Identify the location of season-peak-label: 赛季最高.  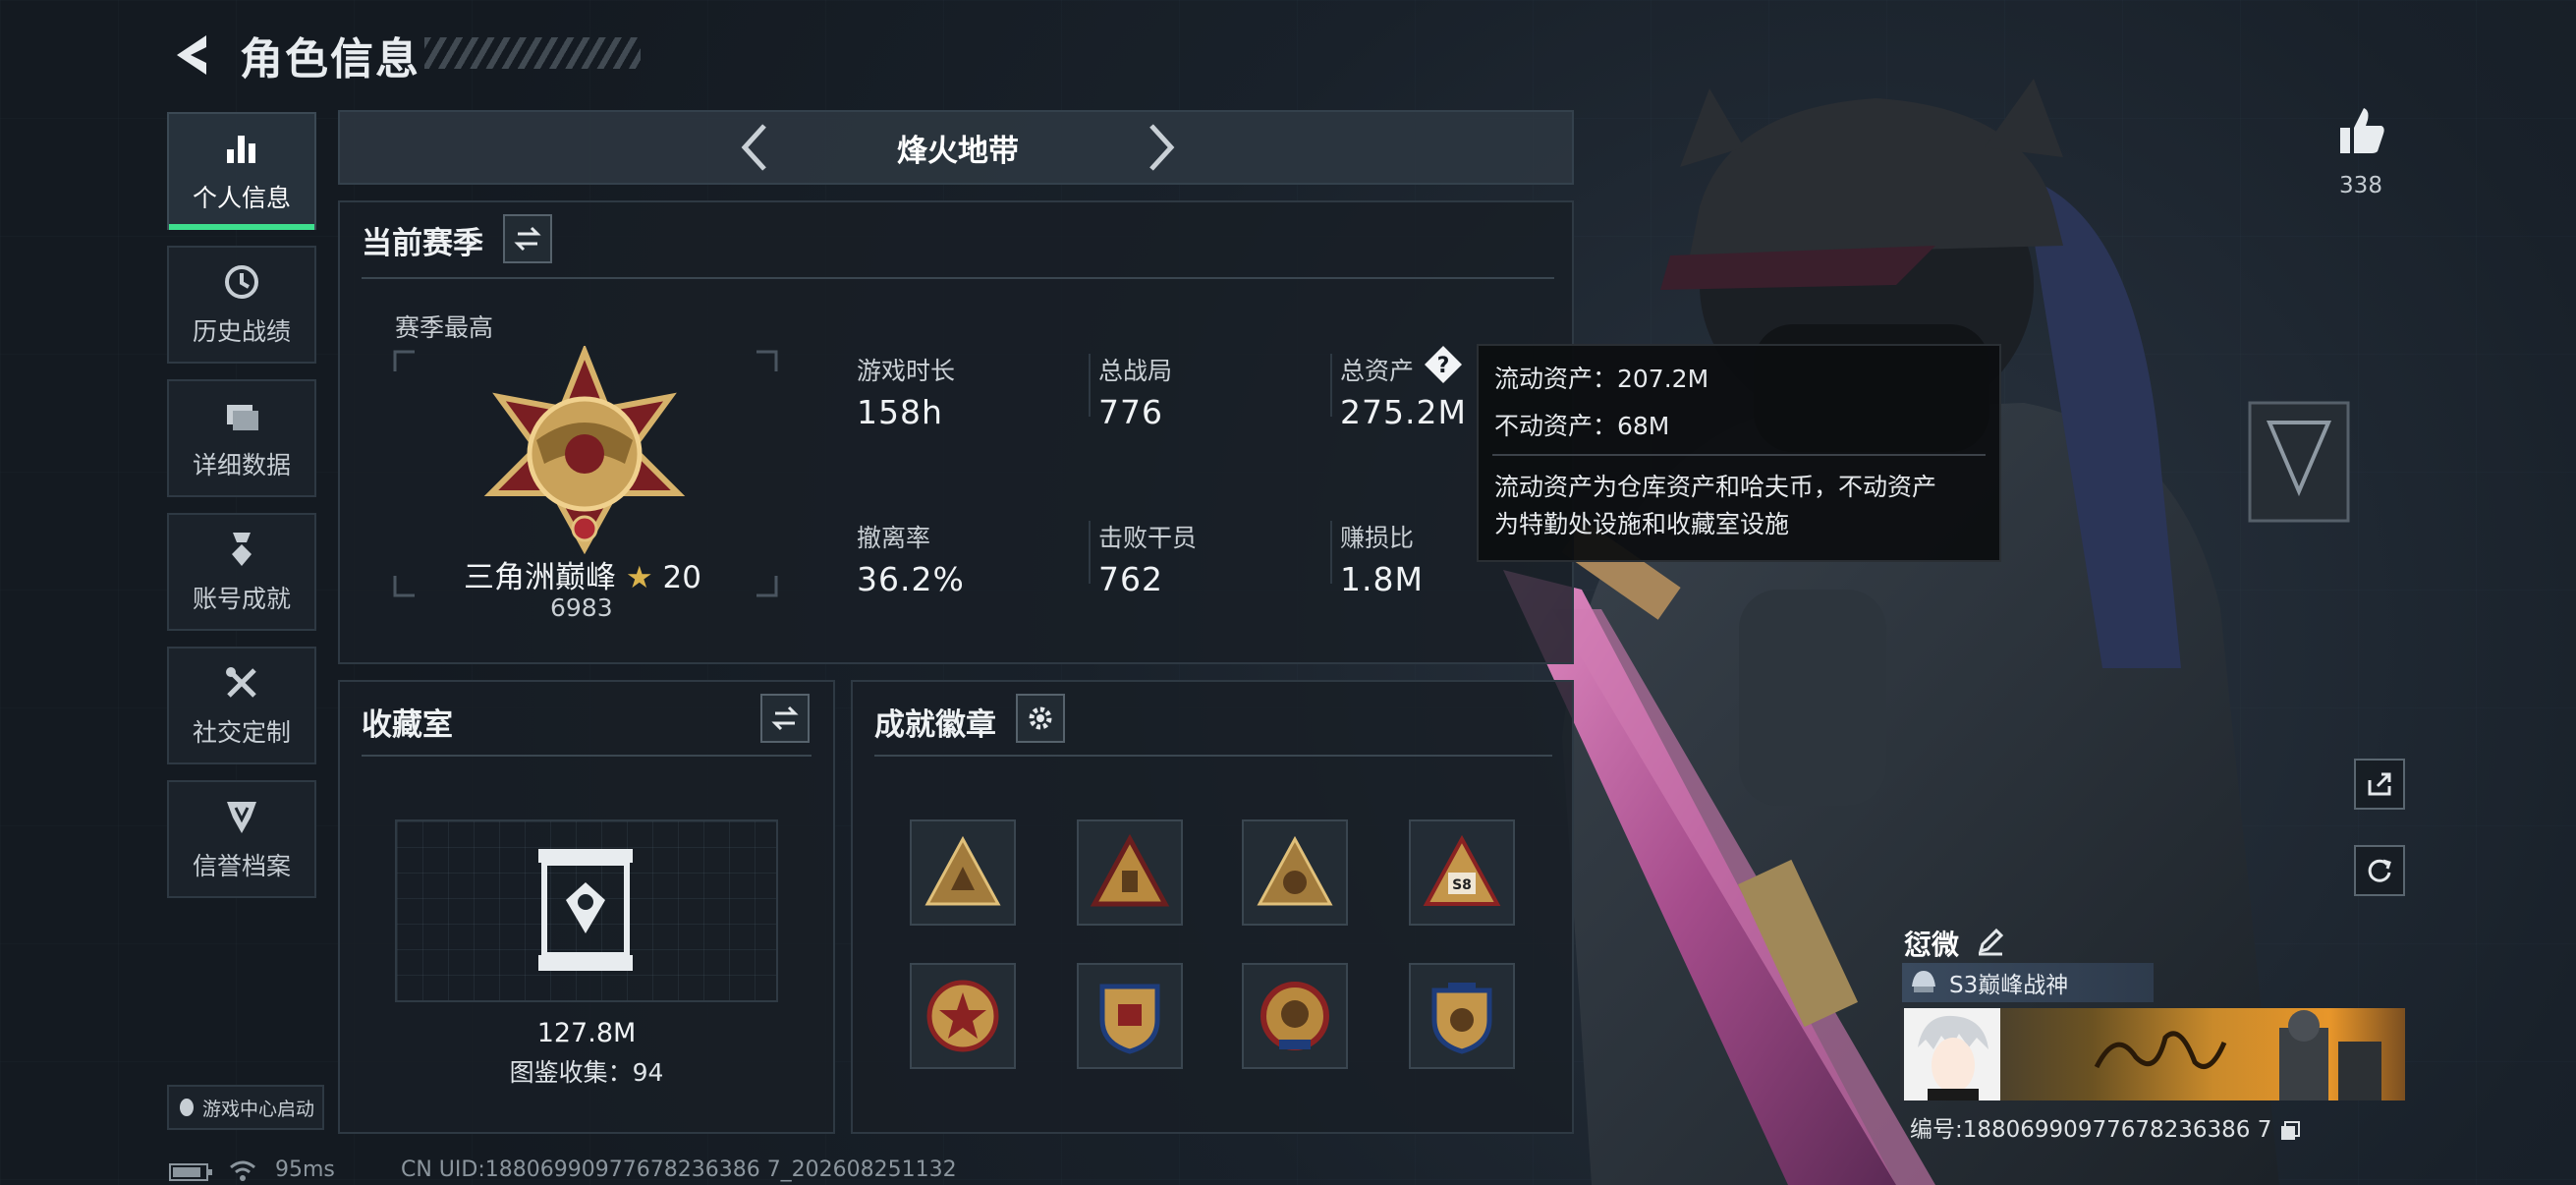
(444, 327).